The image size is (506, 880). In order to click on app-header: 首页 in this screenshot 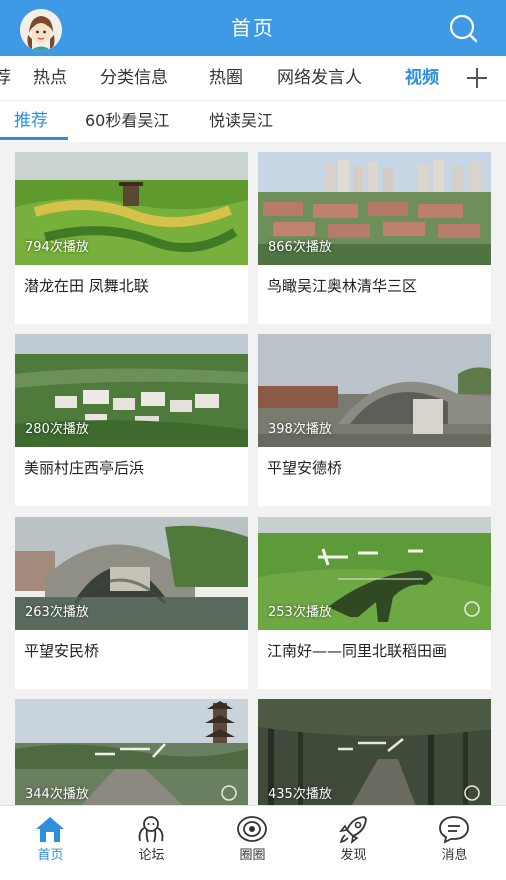, I will do `click(253, 28)`.